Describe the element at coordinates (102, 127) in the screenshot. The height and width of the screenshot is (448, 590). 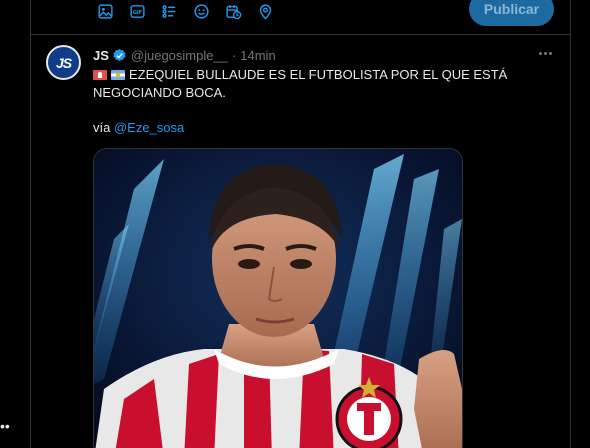
I see `via-label: vía` at that location.